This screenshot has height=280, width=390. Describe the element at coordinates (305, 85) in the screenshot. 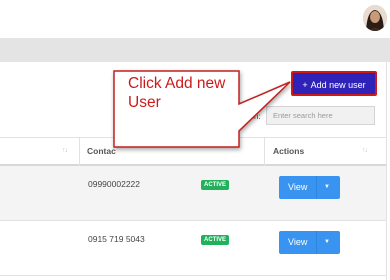

I see `plus-icon: +` at that location.